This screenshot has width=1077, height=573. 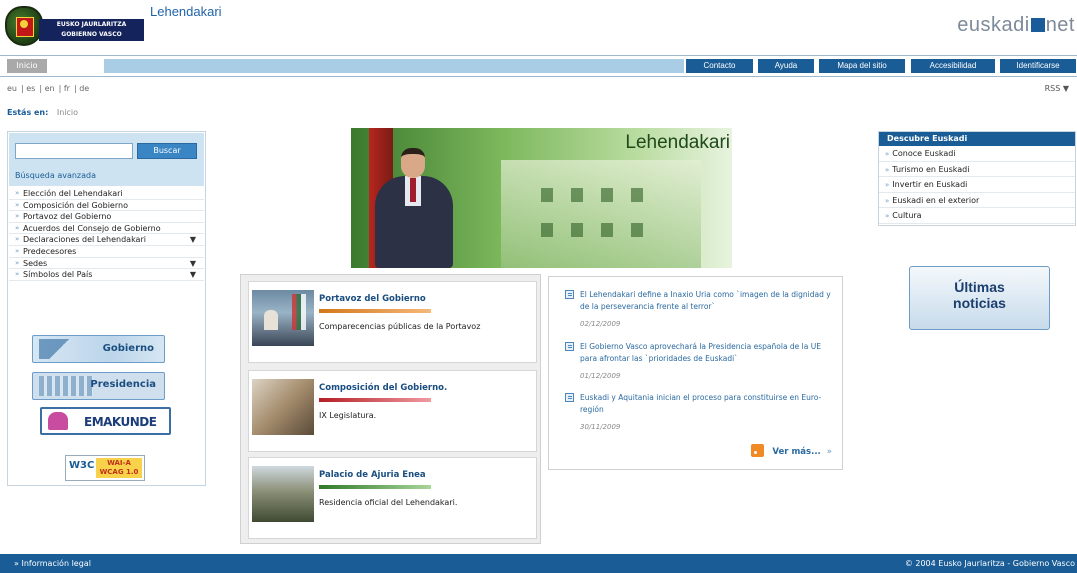 I want to click on wai-line1: WAI-A, so click(x=119, y=463).